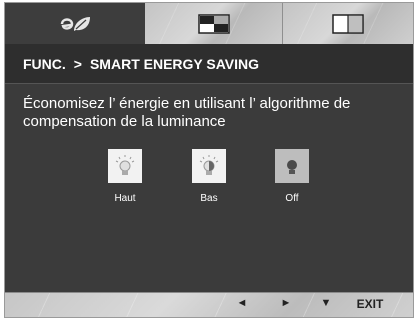 The height and width of the screenshot is (321, 419). I want to click on eco-icon, so click(75, 23).